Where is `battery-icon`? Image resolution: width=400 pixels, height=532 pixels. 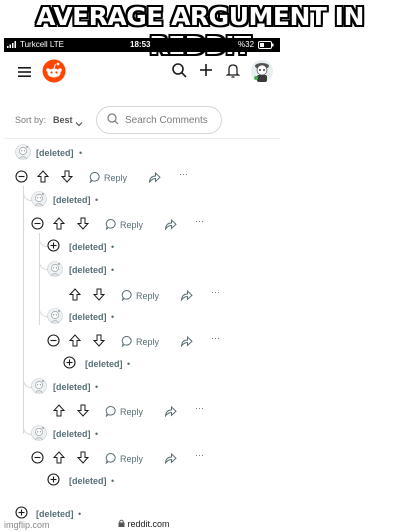 battery-icon is located at coordinates (266, 46).